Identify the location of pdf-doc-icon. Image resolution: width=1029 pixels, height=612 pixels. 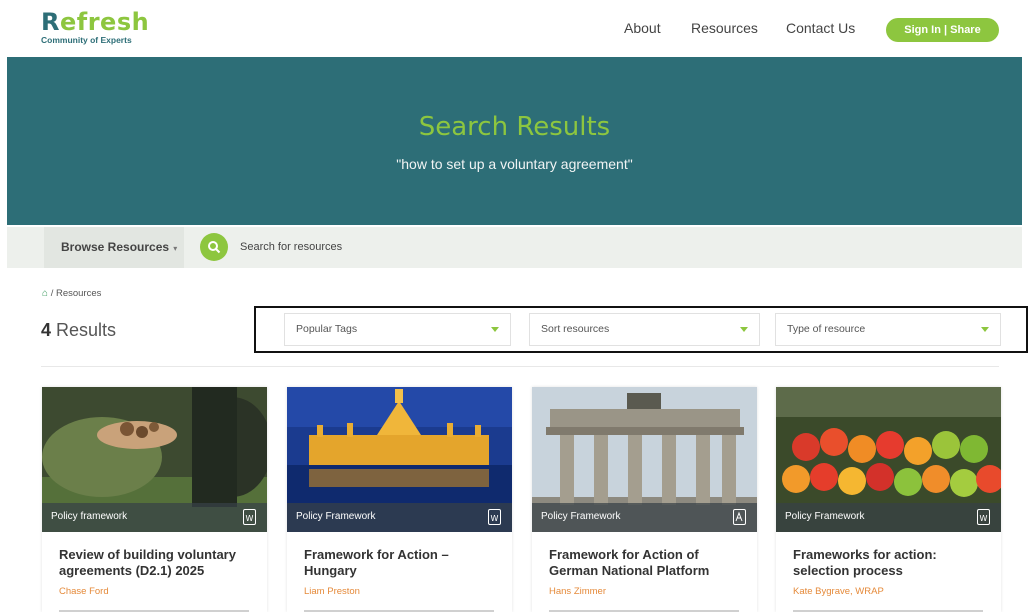
(739, 517).